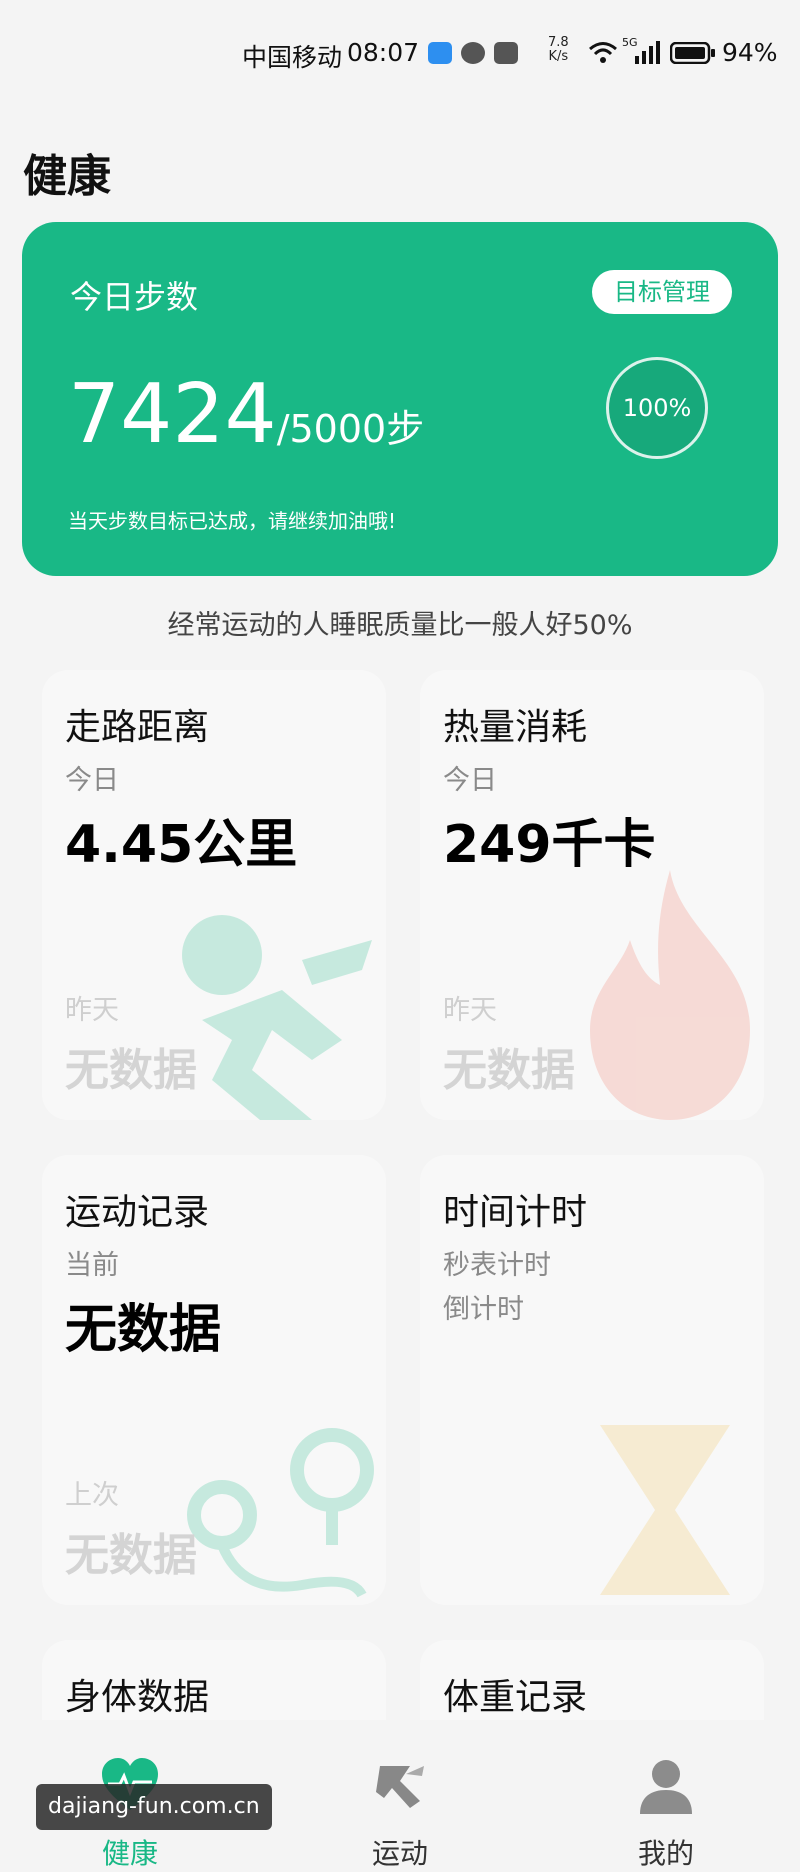 The image size is (800, 1872). Describe the element at coordinates (515, 1212) in the screenshot. I see `tile-title: 时间计时` at that location.